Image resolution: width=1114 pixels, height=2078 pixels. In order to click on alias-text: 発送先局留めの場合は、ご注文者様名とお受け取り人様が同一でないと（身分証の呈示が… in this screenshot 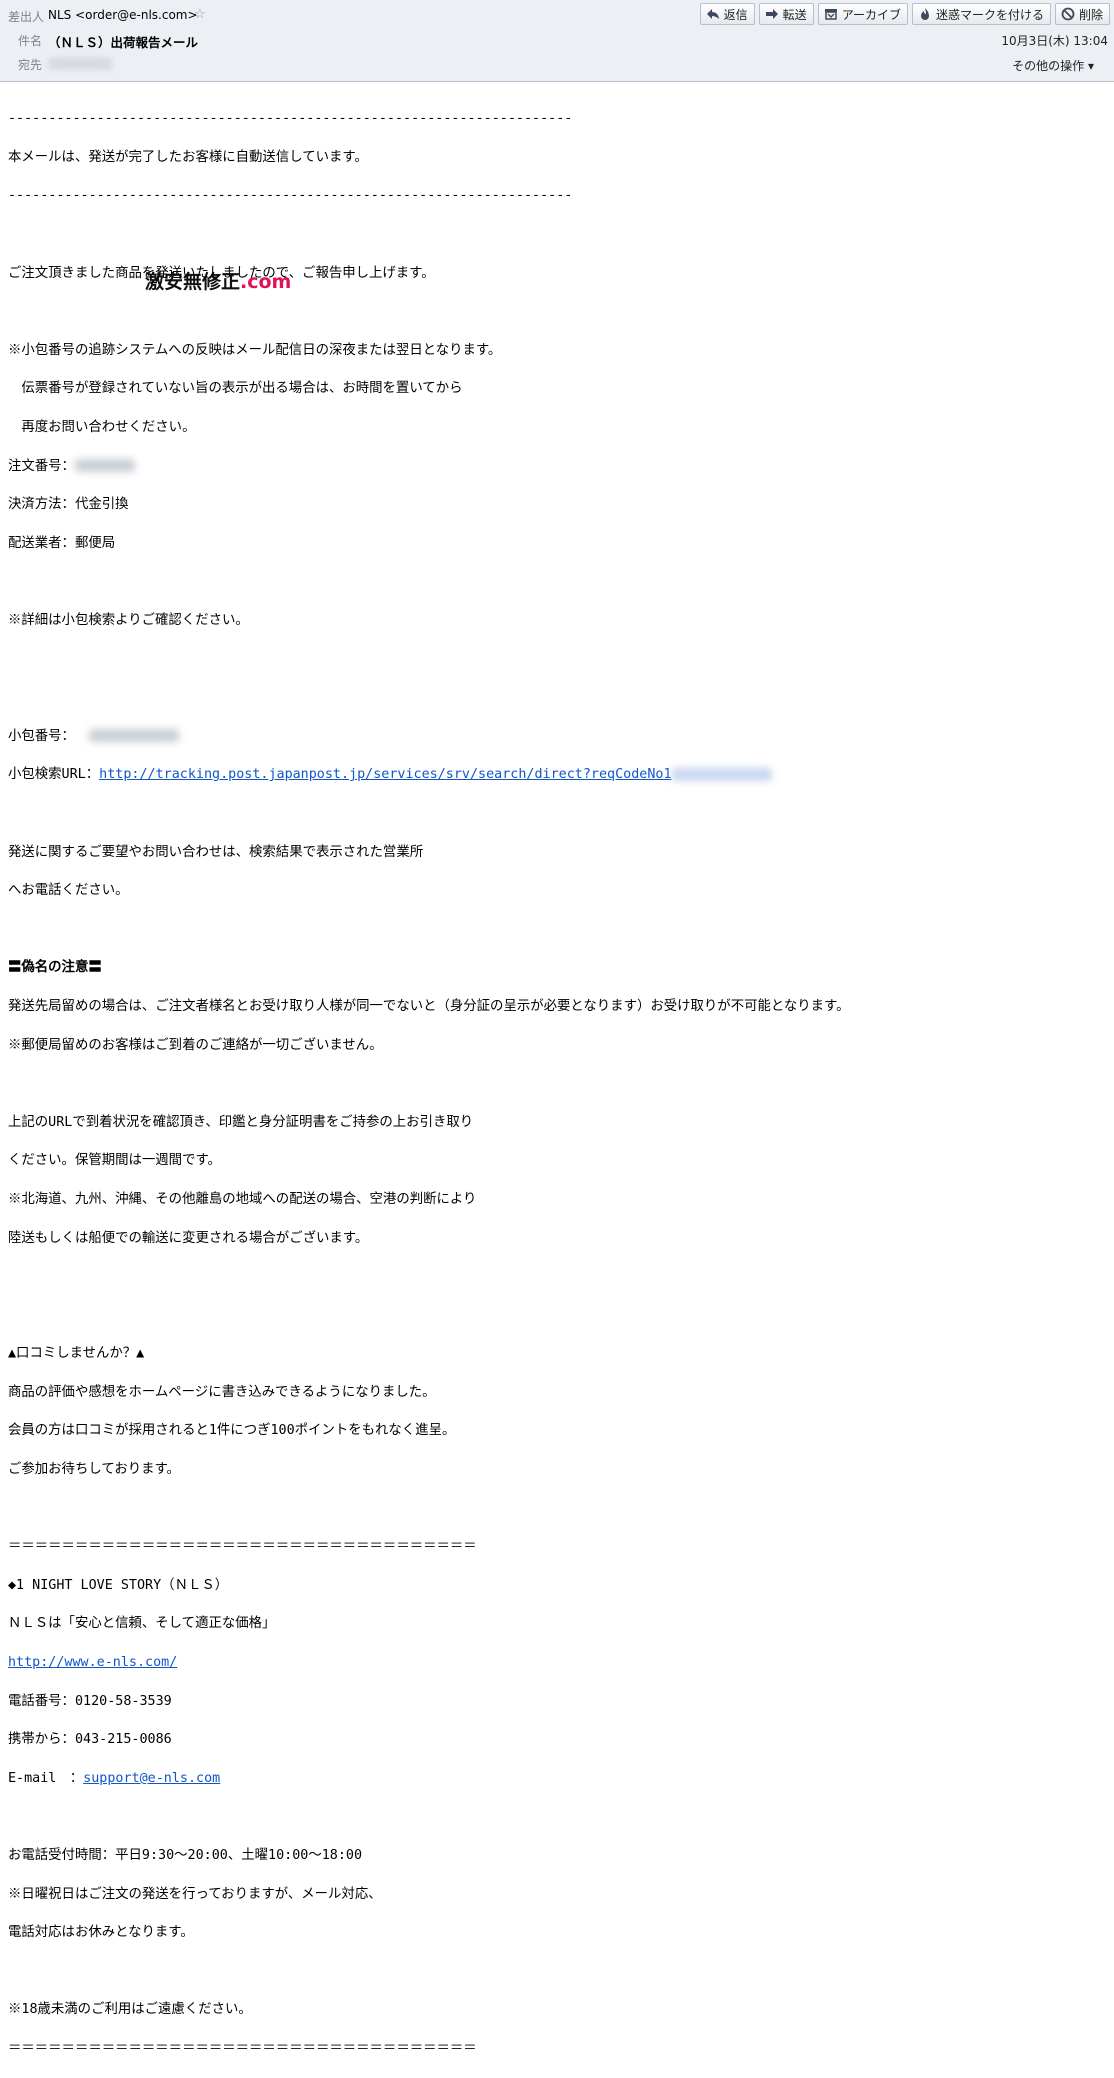, I will do `click(429, 1006)`.